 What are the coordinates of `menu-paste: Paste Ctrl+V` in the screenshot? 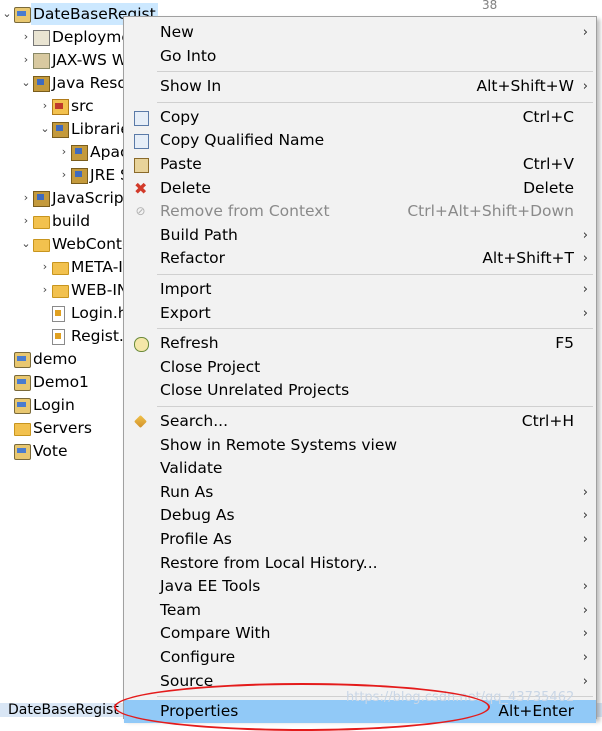 It's located at (360, 164).